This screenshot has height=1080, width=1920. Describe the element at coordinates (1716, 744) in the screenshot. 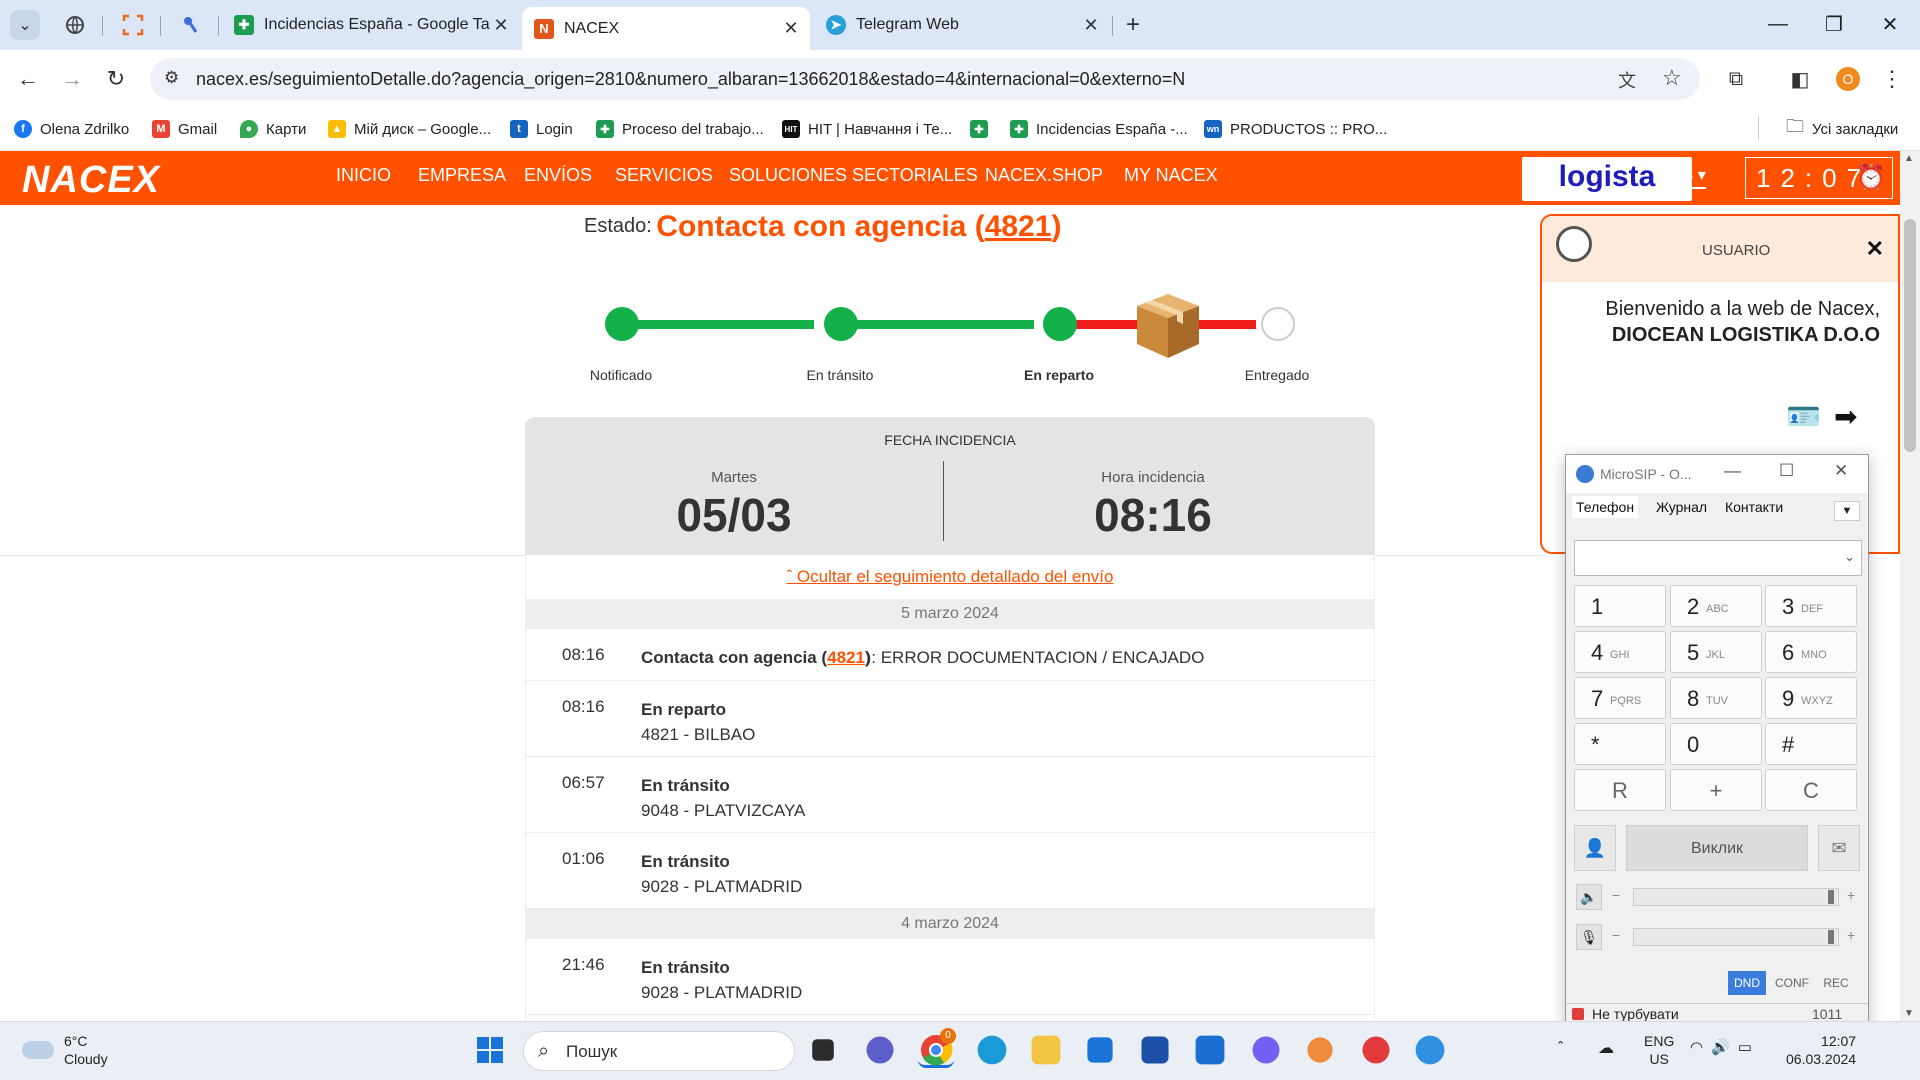

I see `dial-key-0: 0` at that location.